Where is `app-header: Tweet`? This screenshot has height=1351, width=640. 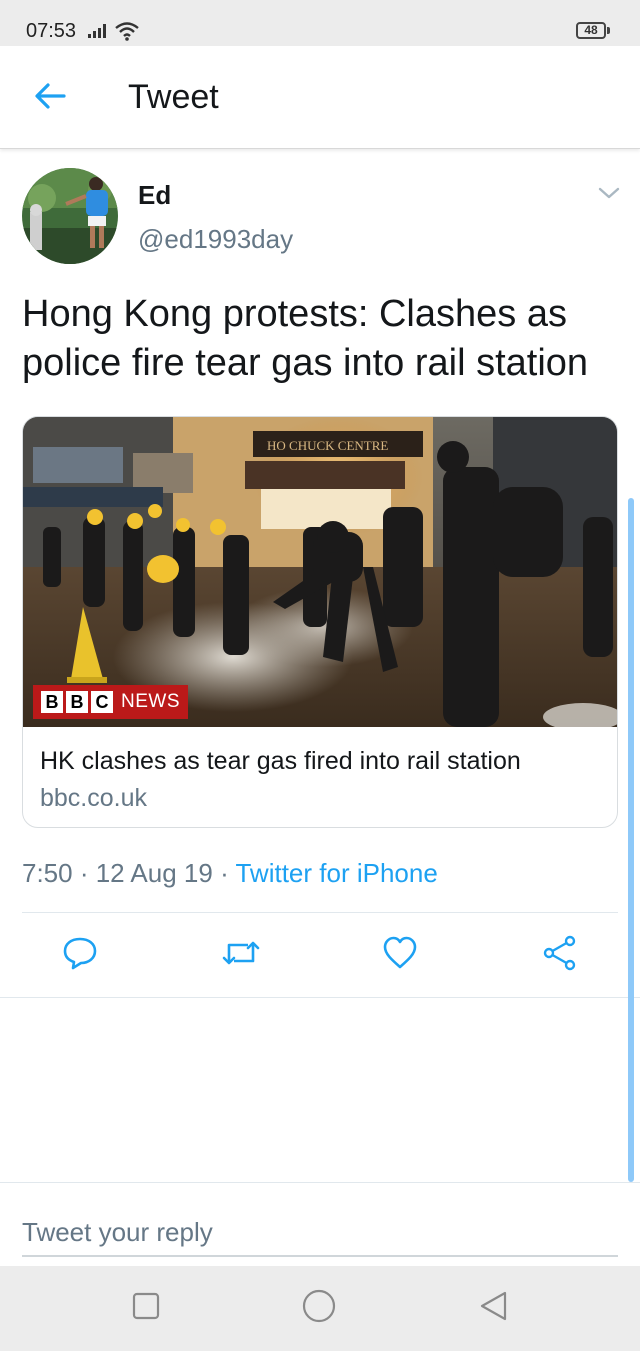 app-header: Tweet is located at coordinates (320, 97).